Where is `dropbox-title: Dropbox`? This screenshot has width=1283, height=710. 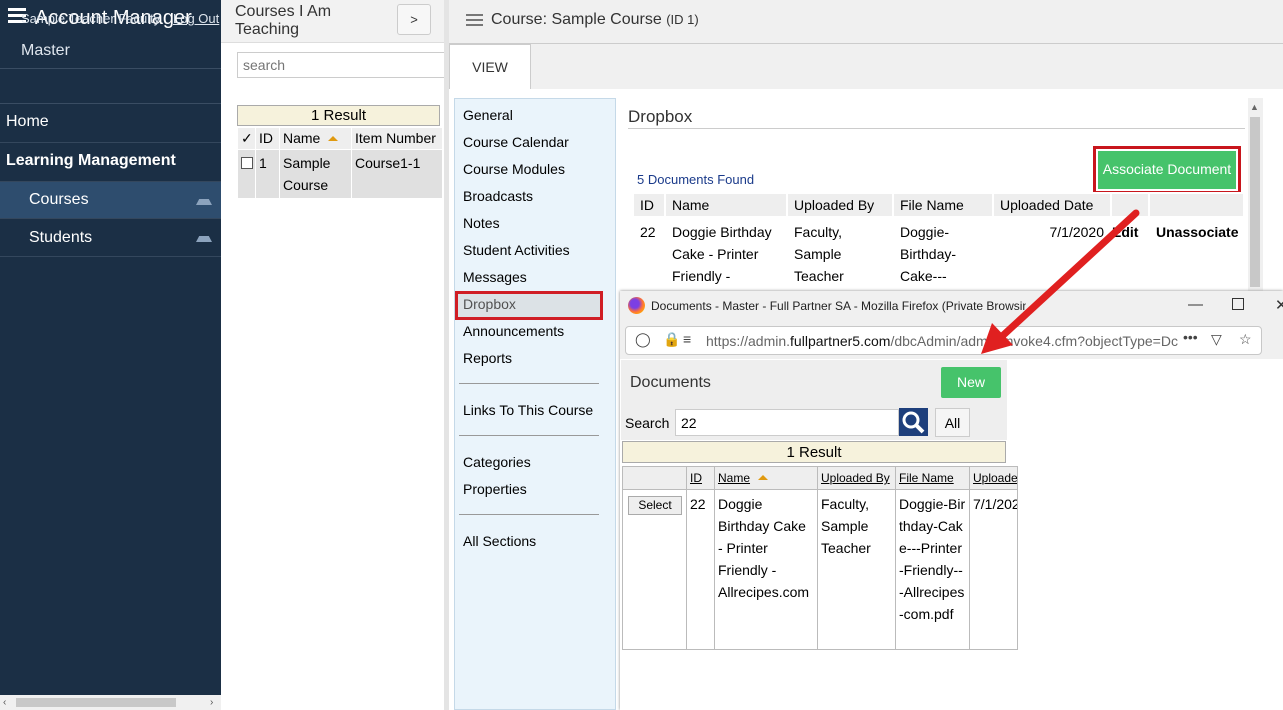 dropbox-title: Dropbox is located at coordinates (660, 116).